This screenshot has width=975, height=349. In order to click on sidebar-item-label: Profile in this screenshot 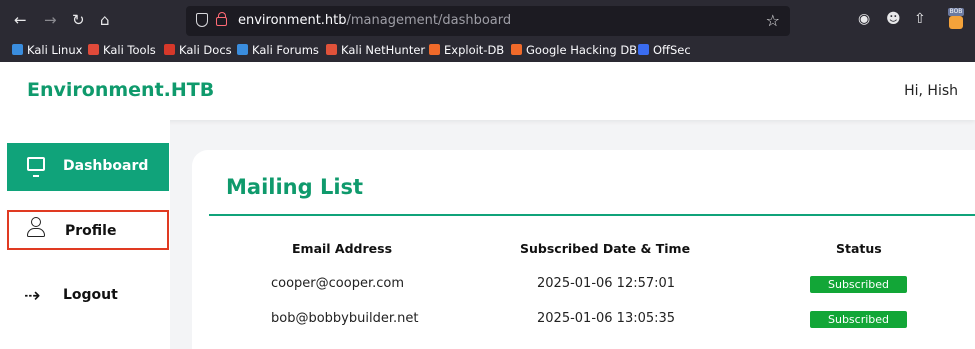, I will do `click(91, 231)`.